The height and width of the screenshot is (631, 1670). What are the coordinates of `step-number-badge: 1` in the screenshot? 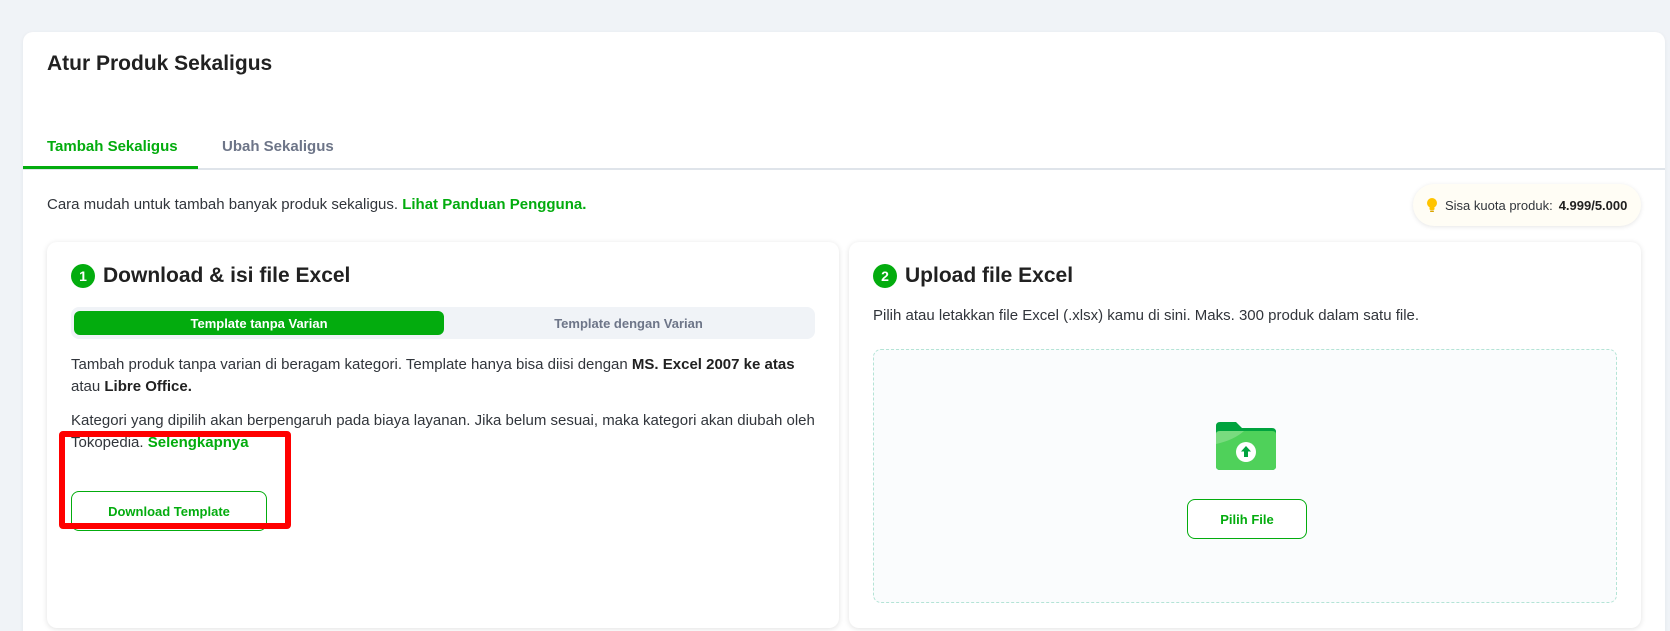 It's located at (83, 276).